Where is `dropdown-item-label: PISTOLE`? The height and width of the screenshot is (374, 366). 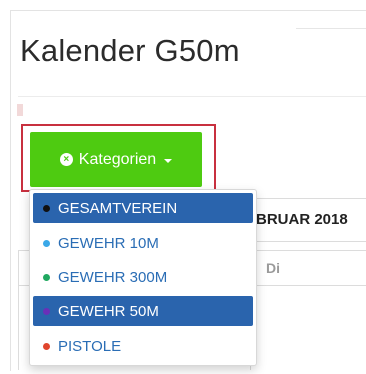
dropdown-item-label: PISTOLE is located at coordinates (90, 346).